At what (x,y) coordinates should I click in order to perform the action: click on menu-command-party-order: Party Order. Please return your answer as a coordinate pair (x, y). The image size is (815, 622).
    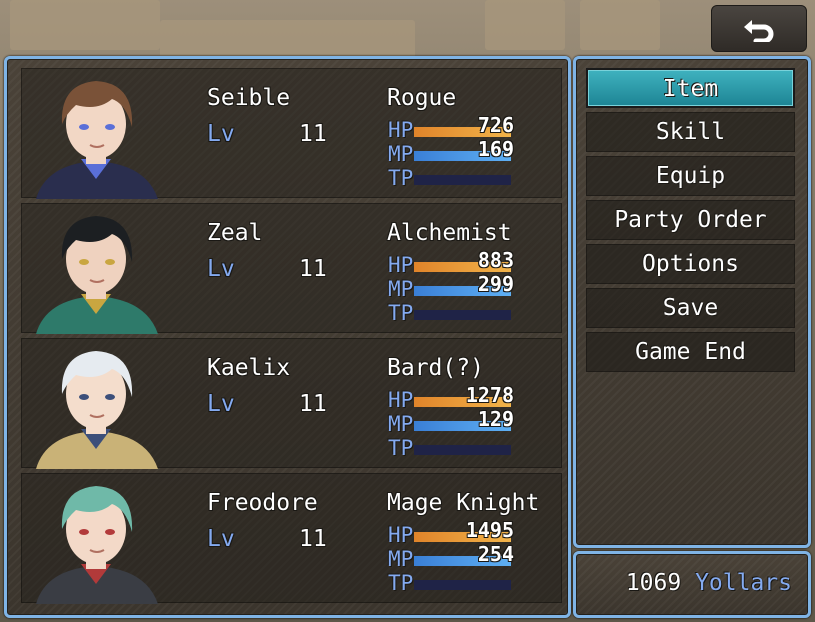
    Looking at the image, I should click on (690, 220).